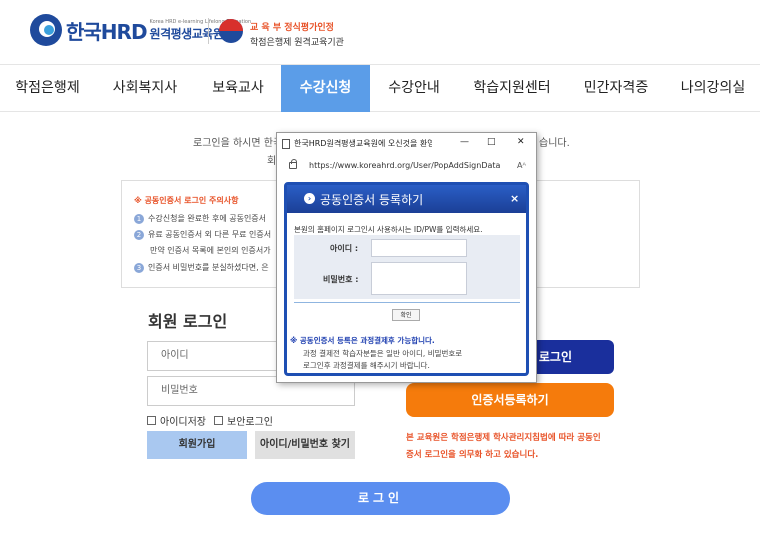 The image size is (760, 539). Describe the element at coordinates (464, 142) in the screenshot. I see `minimize-icon: —` at that location.